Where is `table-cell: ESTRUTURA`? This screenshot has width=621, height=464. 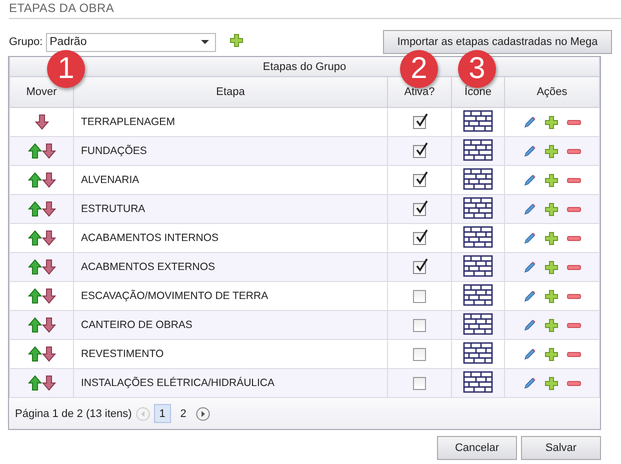 table-cell: ESTRUTURA is located at coordinates (231, 209).